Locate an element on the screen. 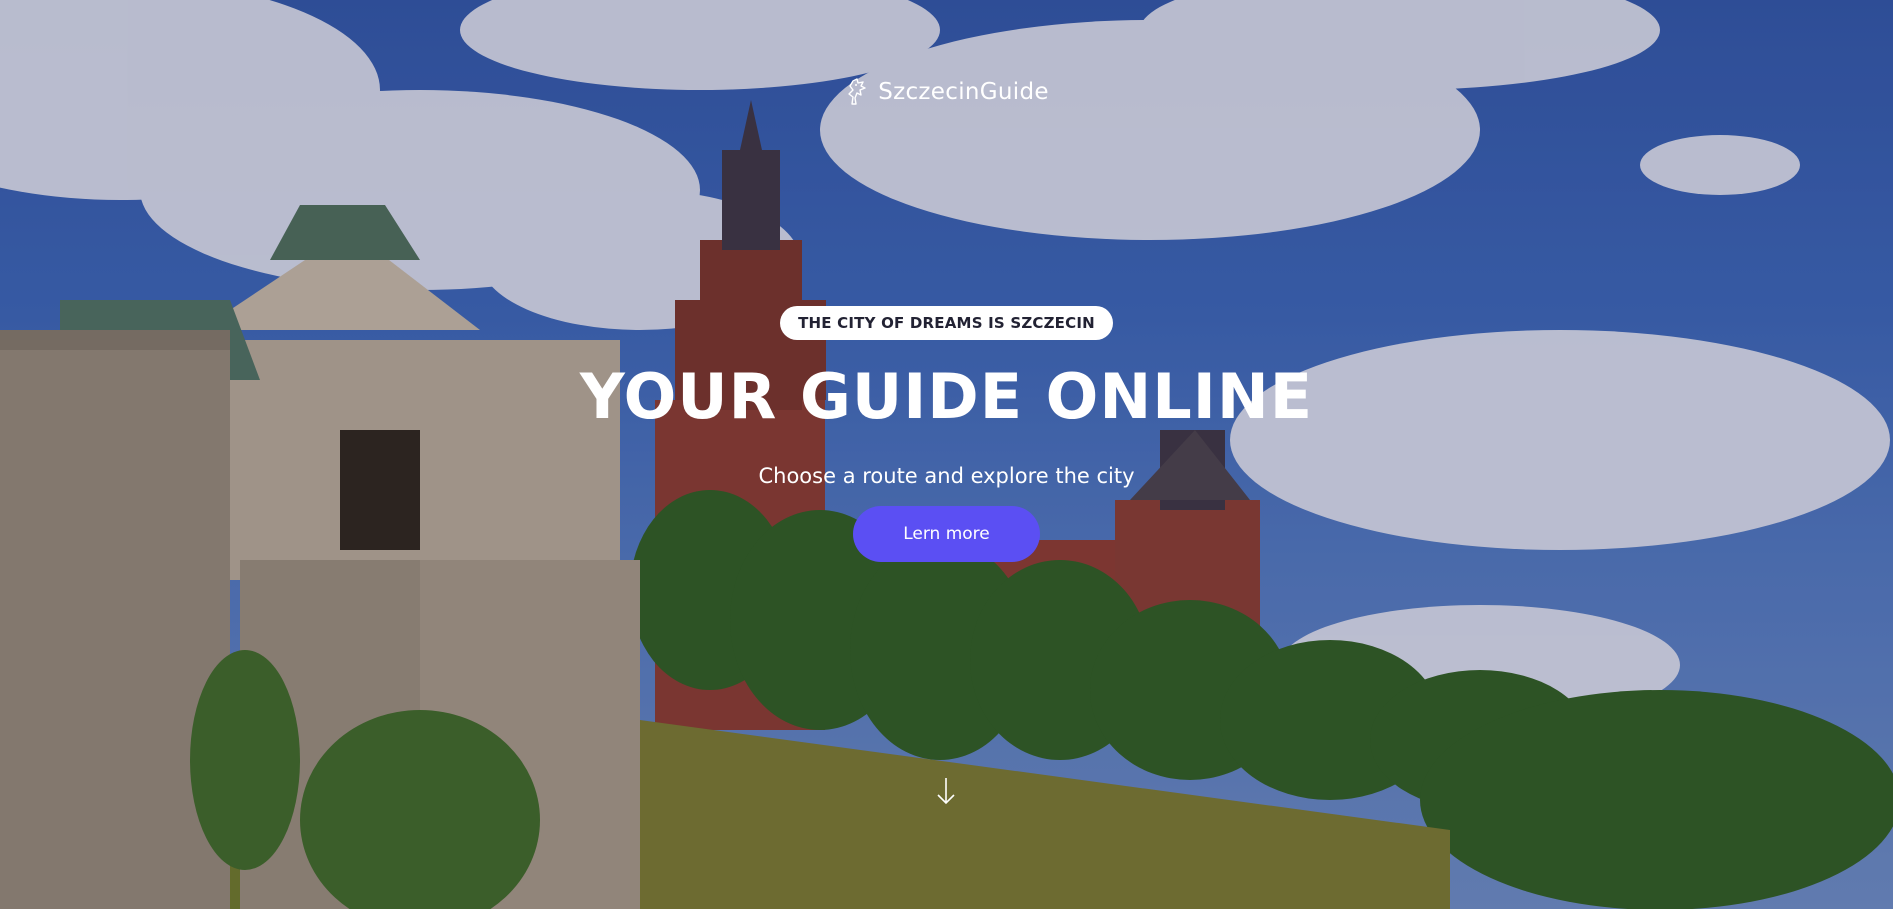 Image resolution: width=1893 pixels, height=909 pixels. site-logo: SzczecinGuide is located at coordinates (946, 92).